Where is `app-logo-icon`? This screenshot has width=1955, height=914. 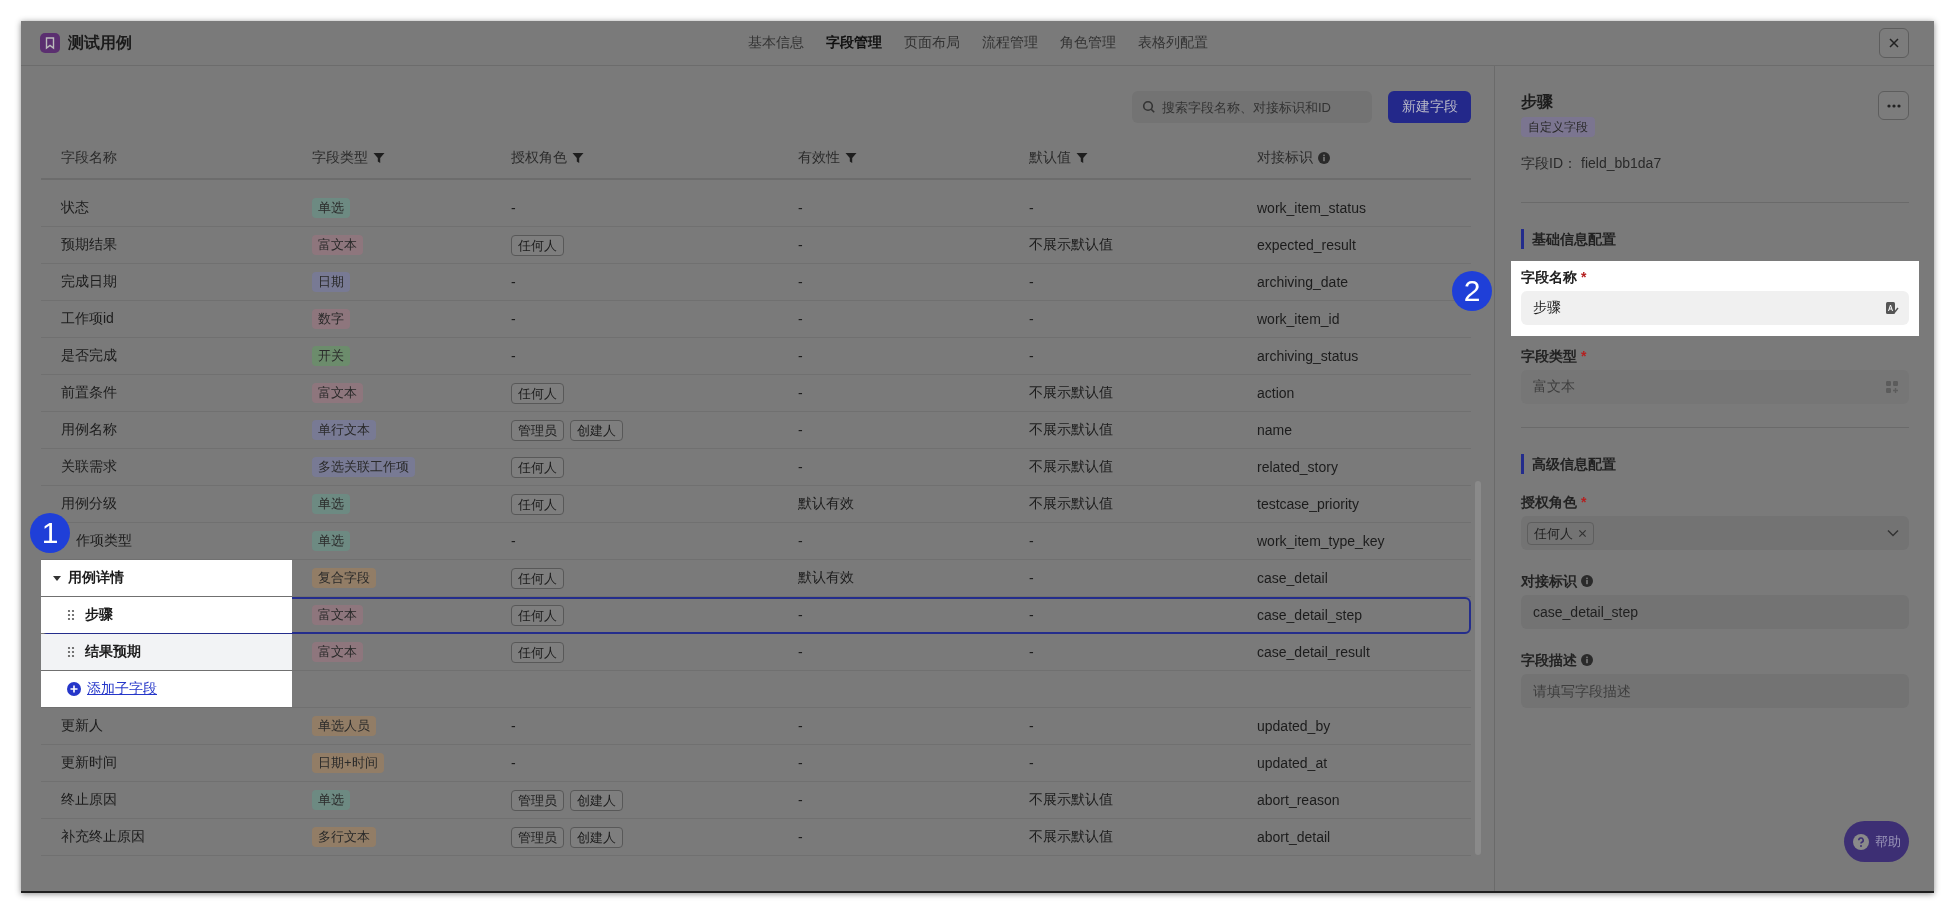 app-logo-icon is located at coordinates (50, 43).